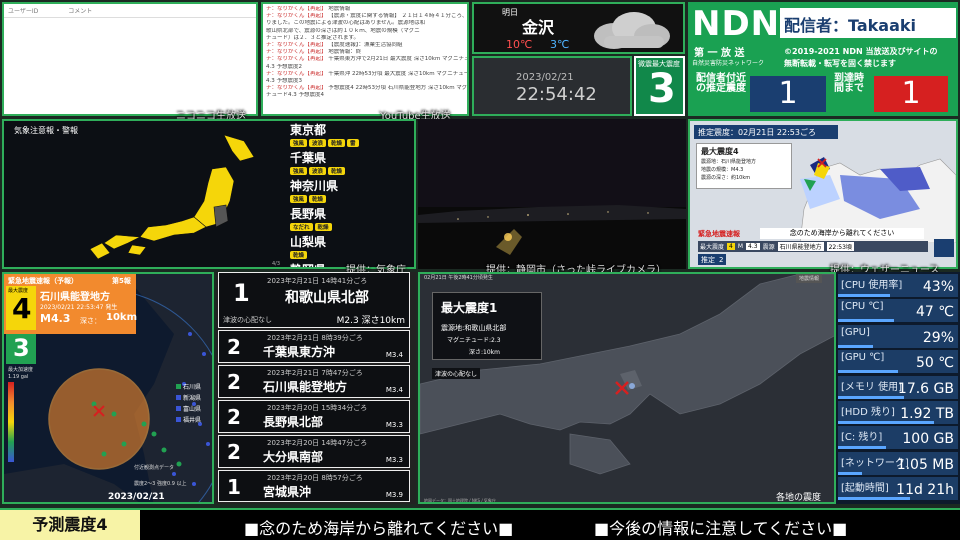 The width and height of the screenshot is (960, 540). I want to click on stat-value: 17.6 GB, so click(925, 388).